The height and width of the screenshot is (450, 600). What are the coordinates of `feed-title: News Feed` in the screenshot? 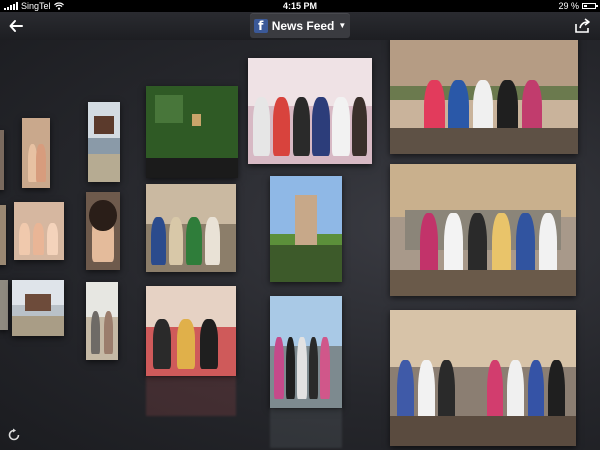 It's located at (303, 25).